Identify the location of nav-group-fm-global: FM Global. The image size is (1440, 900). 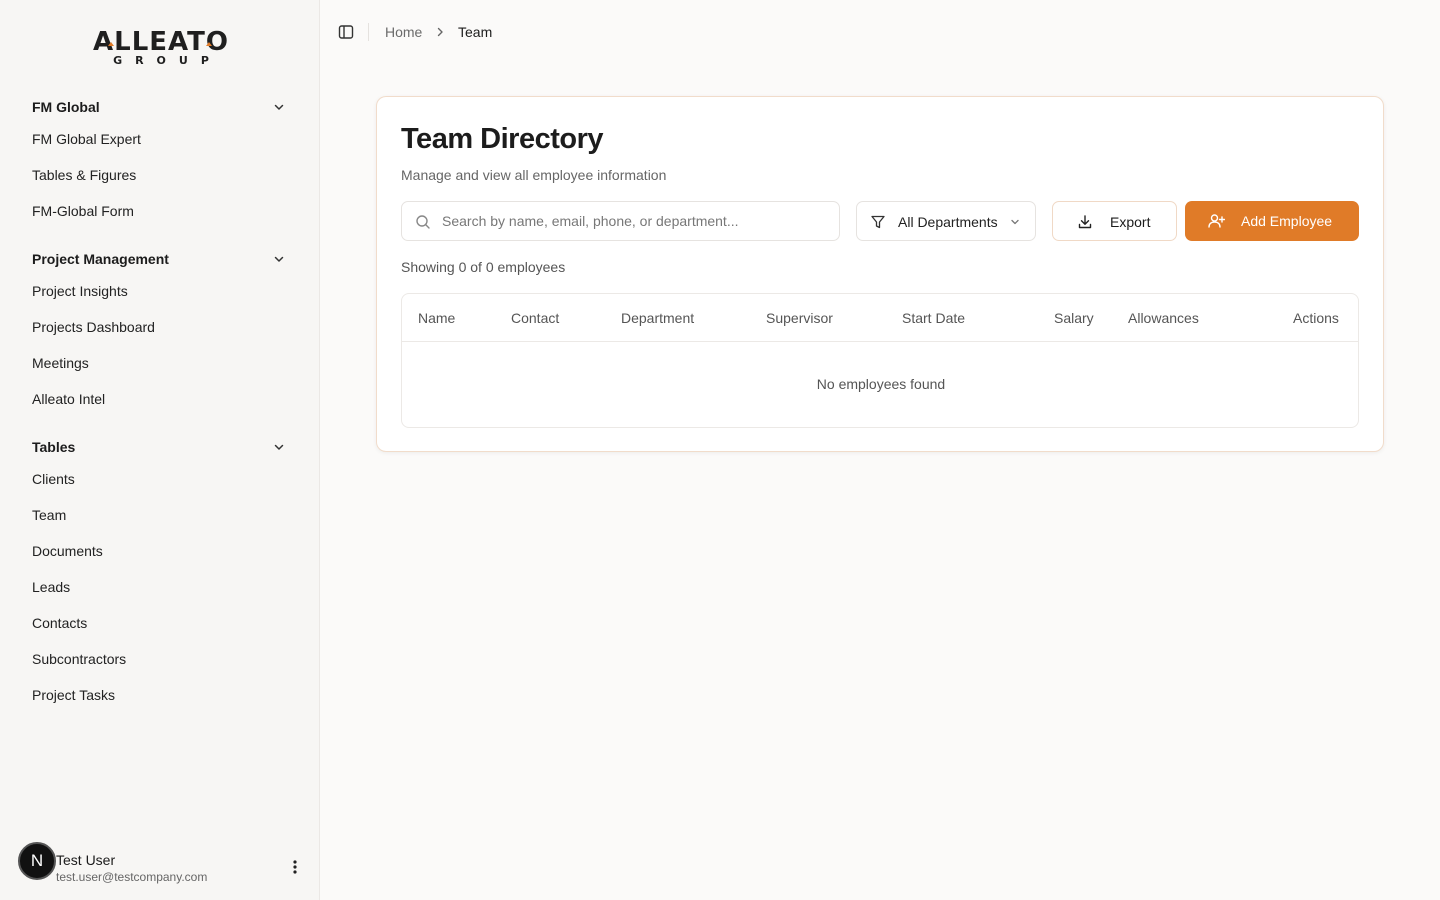
(66, 107).